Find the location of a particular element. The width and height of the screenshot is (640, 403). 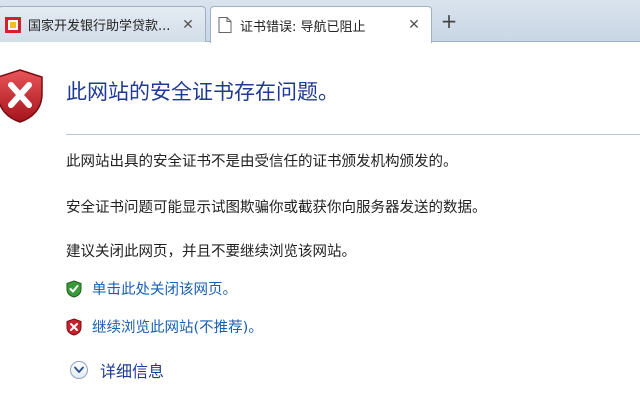

red-shield-x-icon is located at coordinates (22, 96).